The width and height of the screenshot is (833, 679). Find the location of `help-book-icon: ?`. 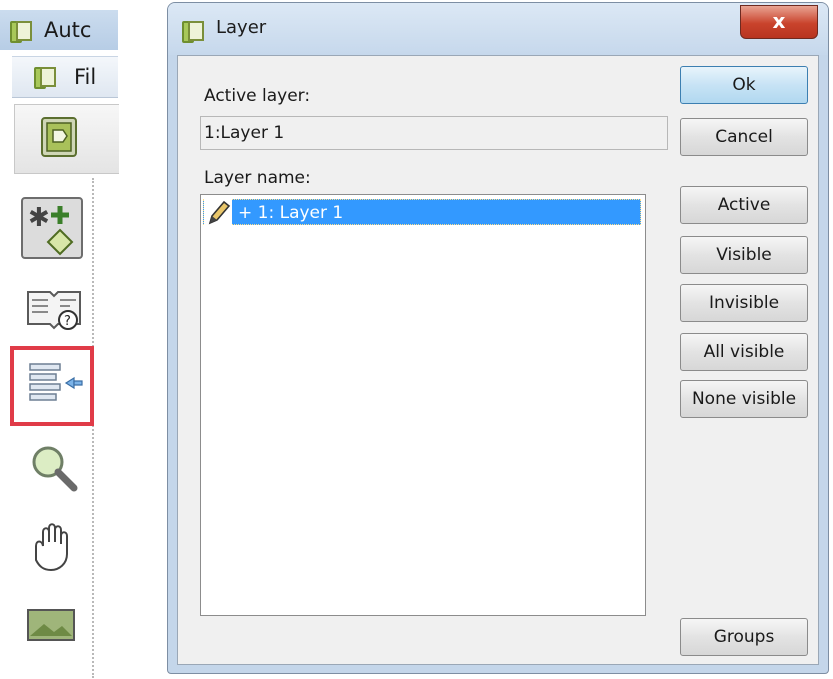

help-book-icon: ? is located at coordinates (54, 310).